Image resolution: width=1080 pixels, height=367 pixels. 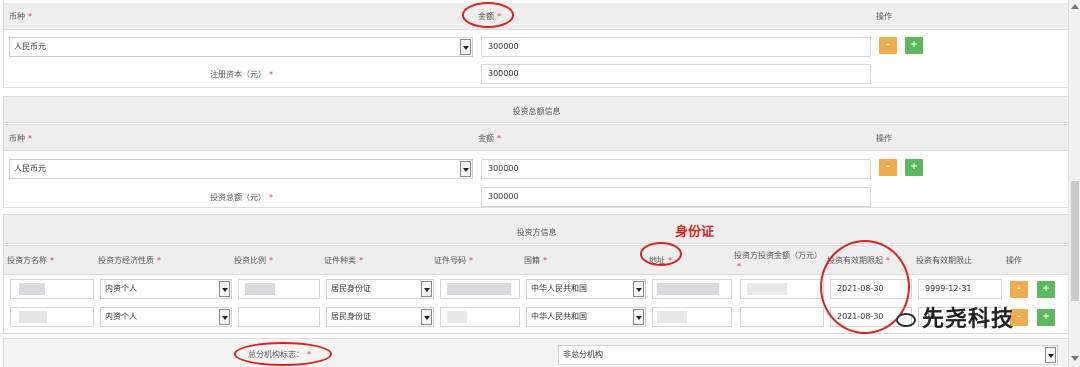 What do you see at coordinates (241, 169) in the screenshot?
I see `investment-currency-select: 人民币元` at bounding box center [241, 169].